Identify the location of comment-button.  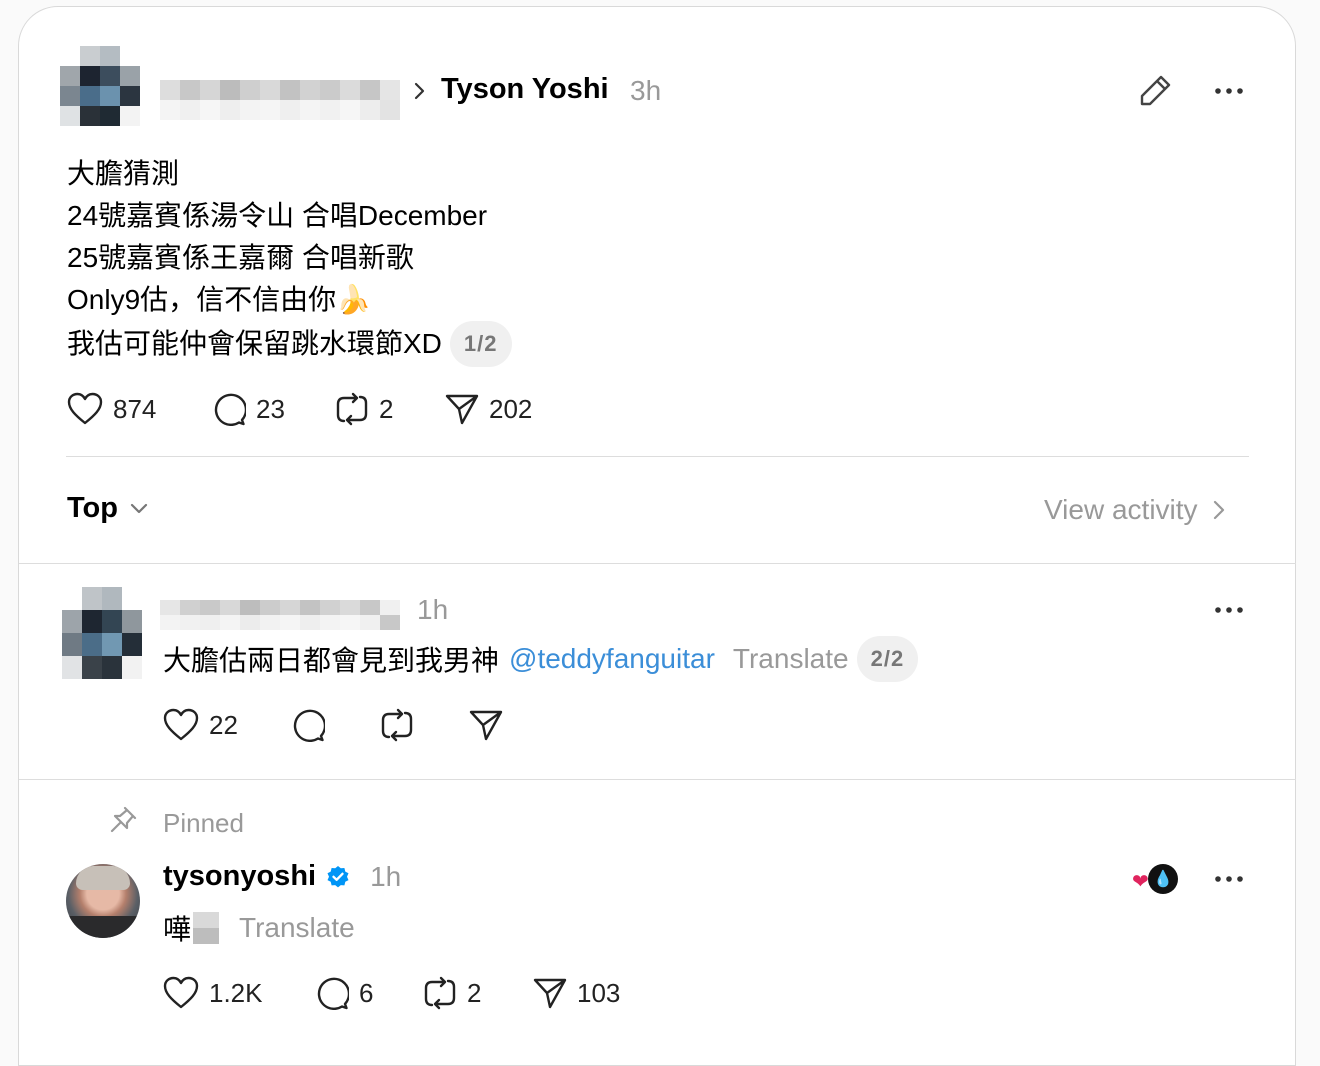
(335, 725).